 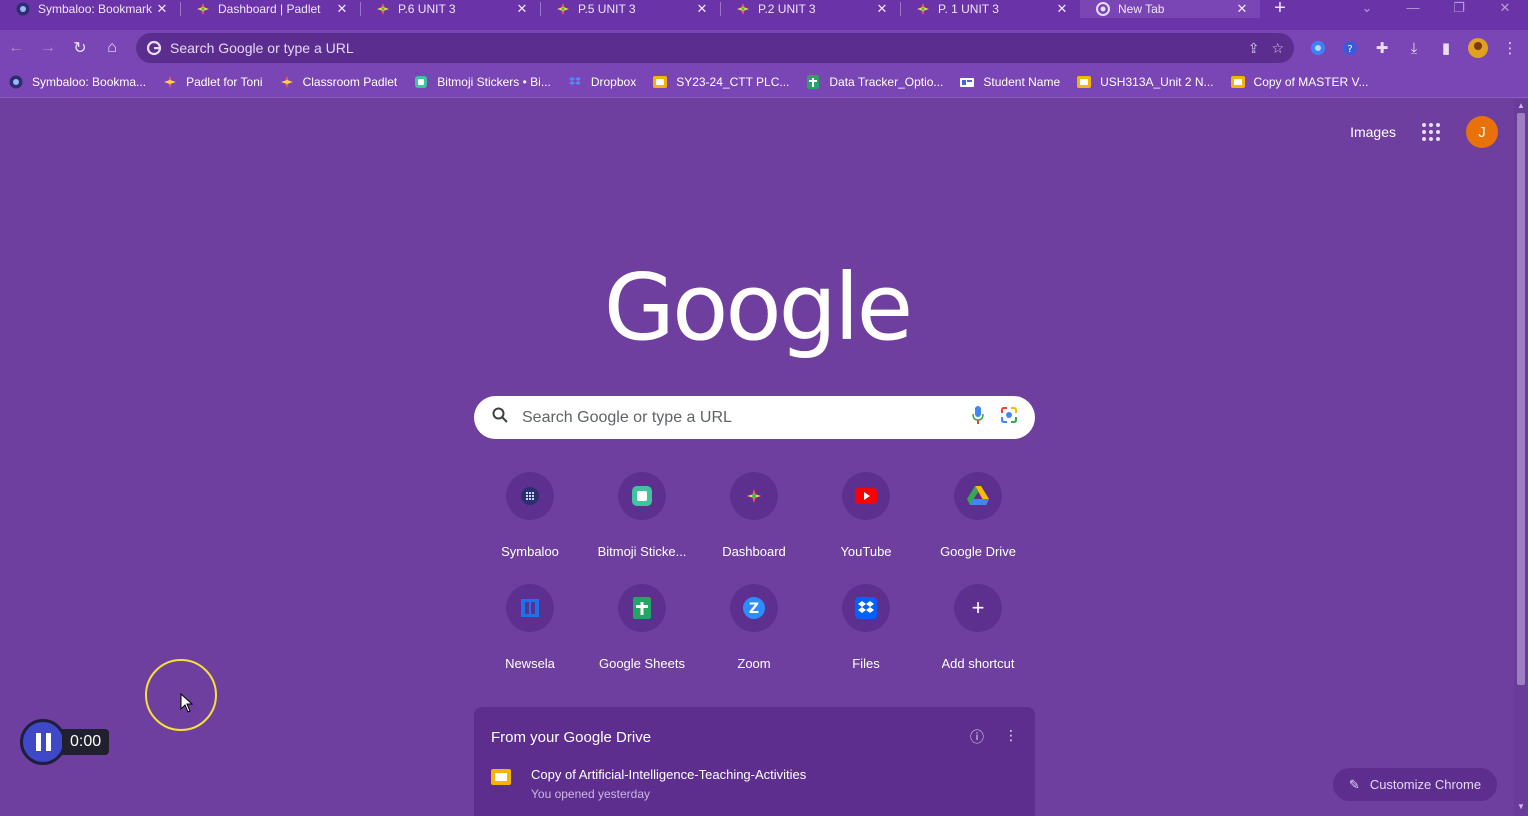 What do you see at coordinates (1373, 132) in the screenshot?
I see `images-link: Images` at bounding box center [1373, 132].